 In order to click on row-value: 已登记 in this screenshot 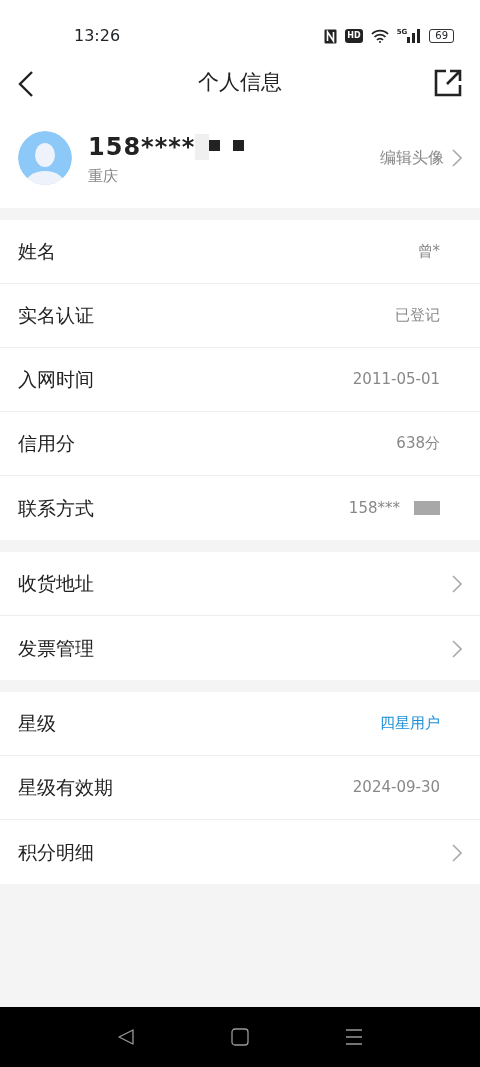, I will do `click(417, 316)`.